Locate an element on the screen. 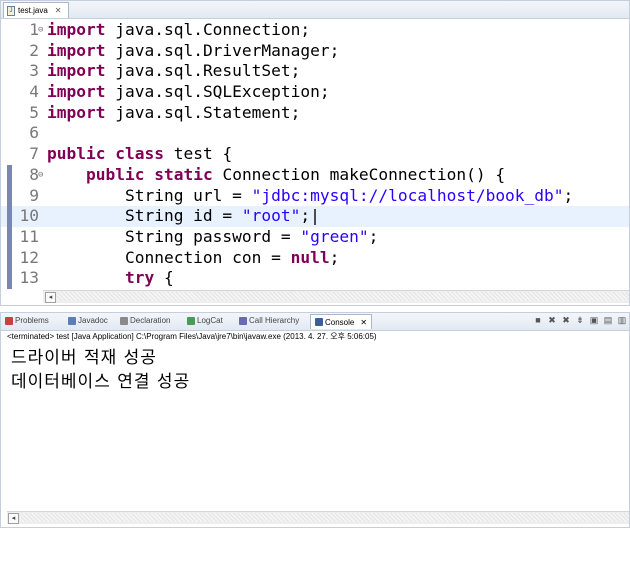  tab-problems: Problems is located at coordinates (27, 320).